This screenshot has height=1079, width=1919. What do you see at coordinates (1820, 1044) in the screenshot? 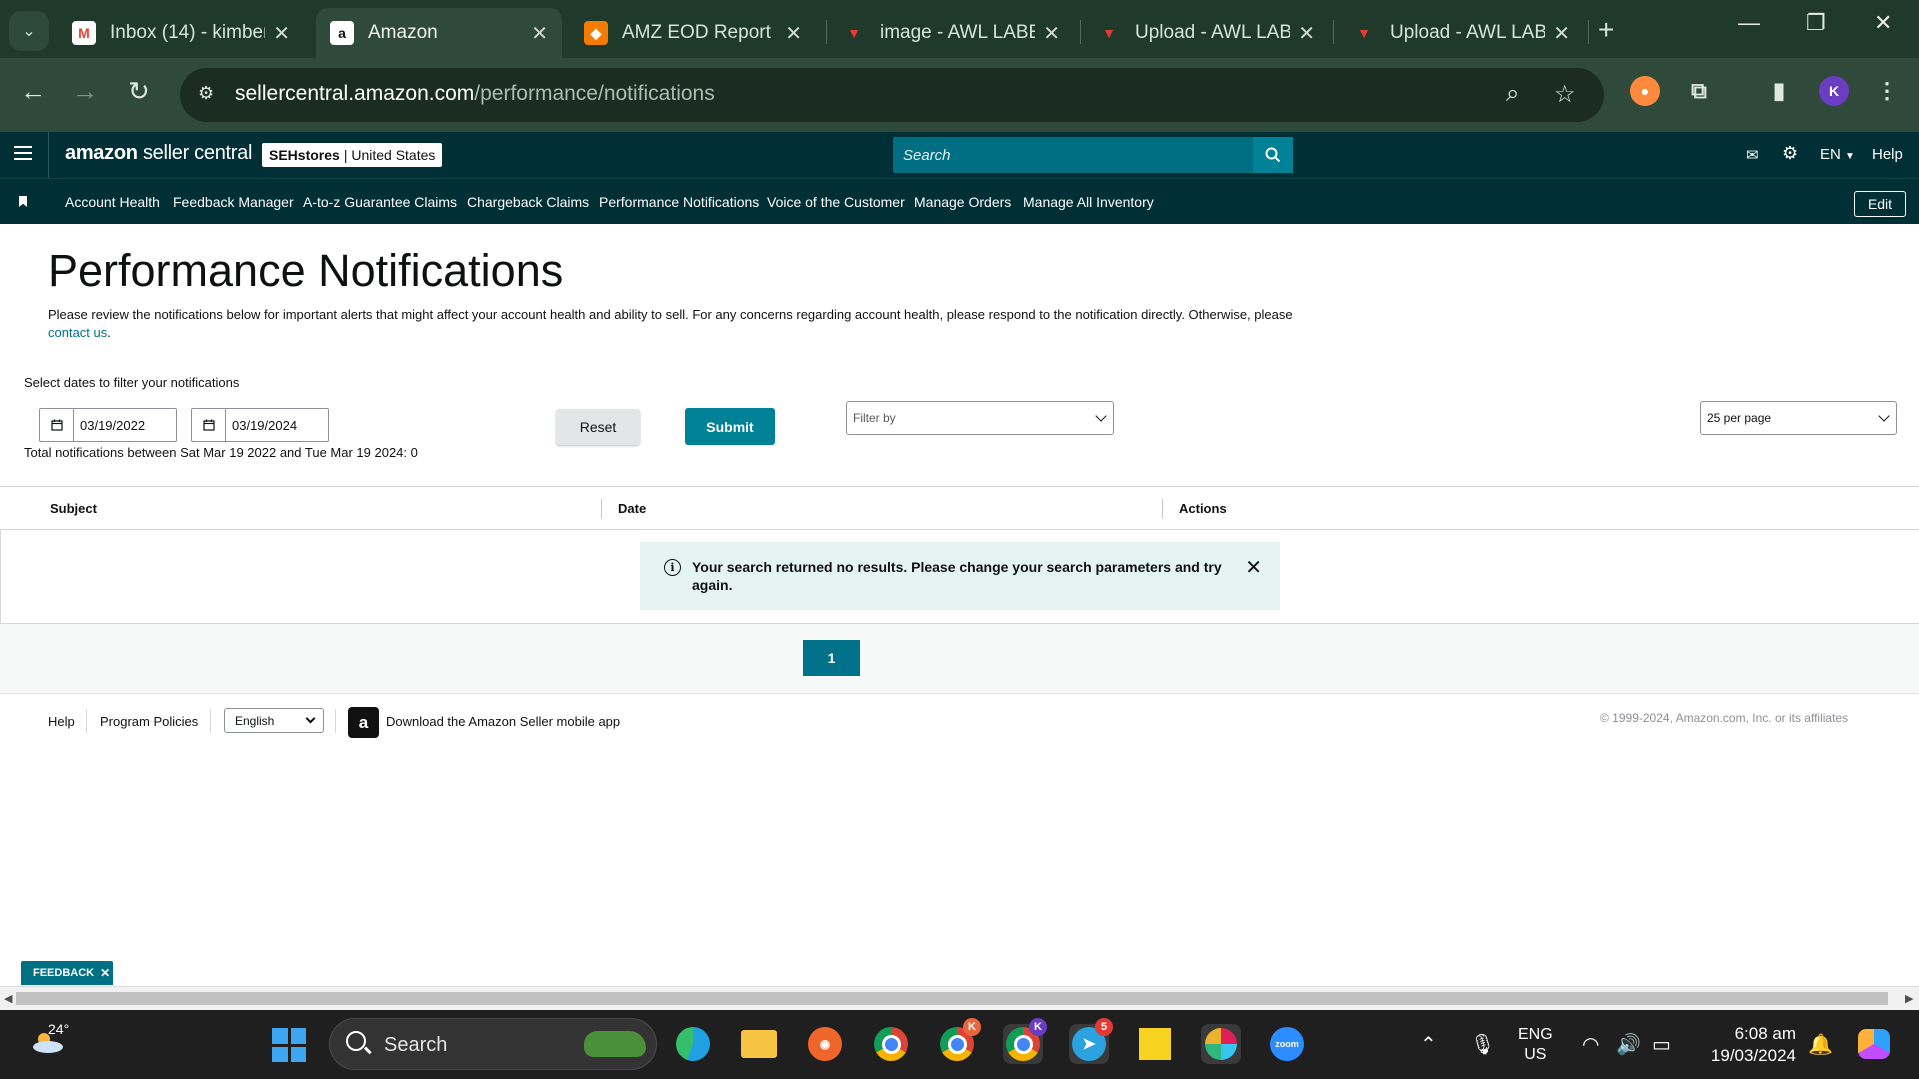
I see `notification-bell-icon: 🔔` at bounding box center [1820, 1044].